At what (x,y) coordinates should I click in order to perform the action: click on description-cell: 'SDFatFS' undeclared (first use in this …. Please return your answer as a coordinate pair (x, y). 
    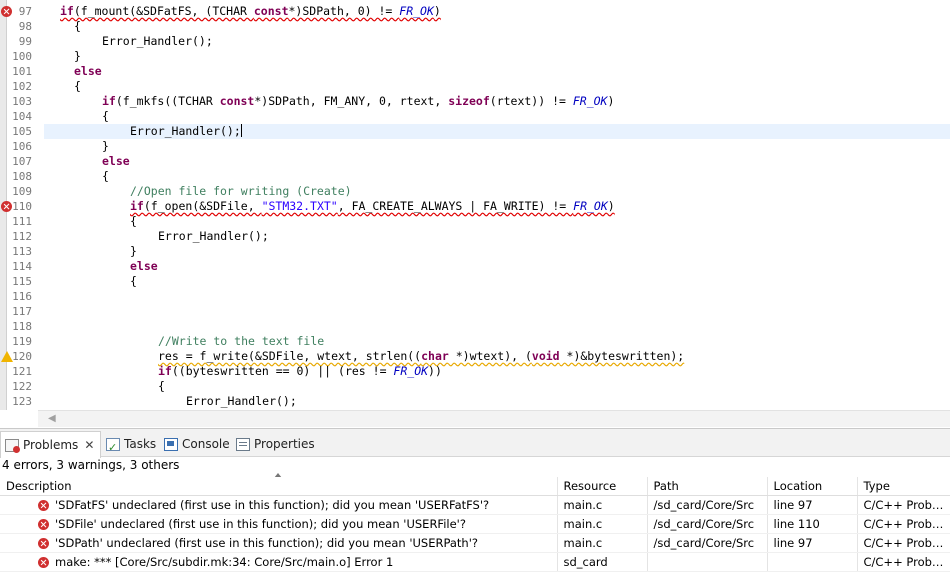
    Looking at the image, I should click on (279, 505).